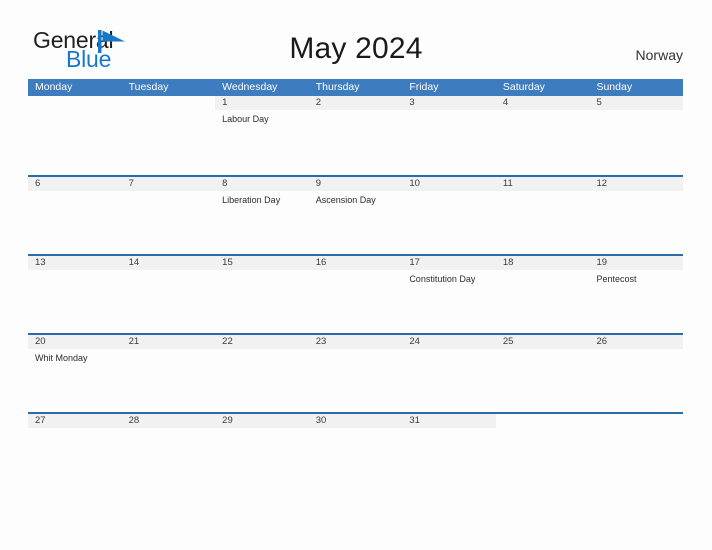  What do you see at coordinates (449, 103) in the screenshot?
I see `day-number: 3` at bounding box center [449, 103].